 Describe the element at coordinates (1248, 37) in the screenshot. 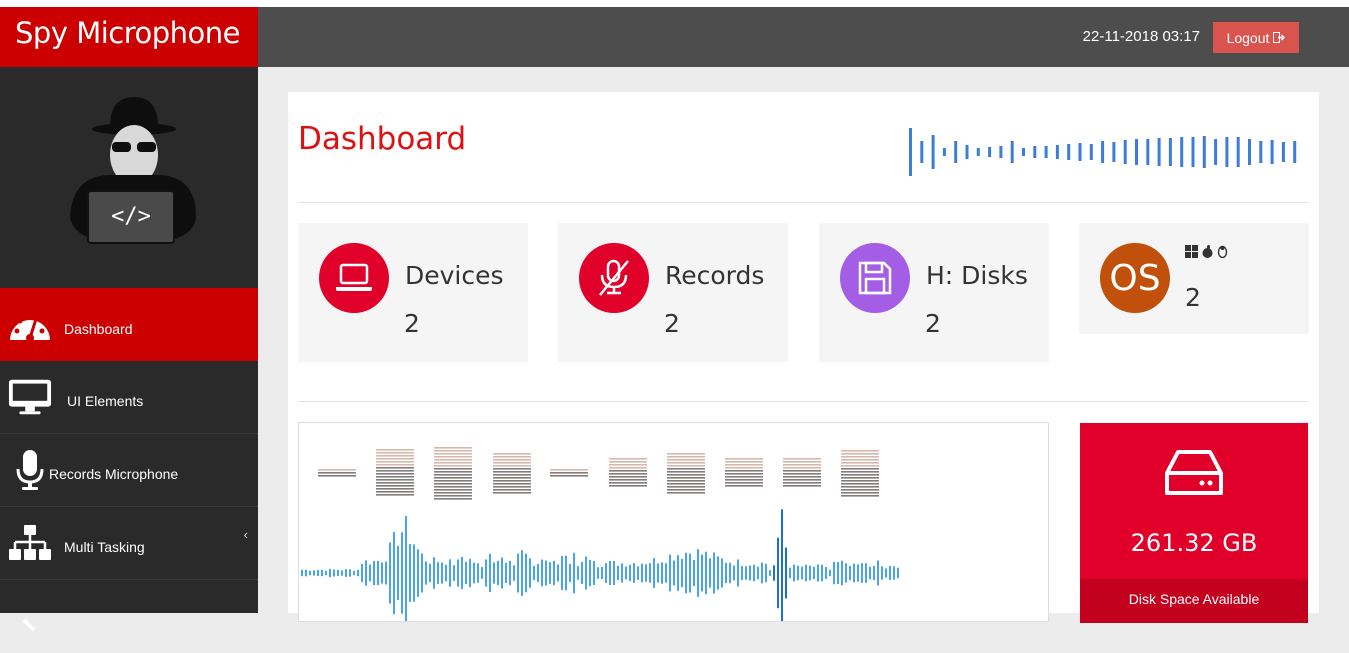

I see `logout-label: Logout` at that location.